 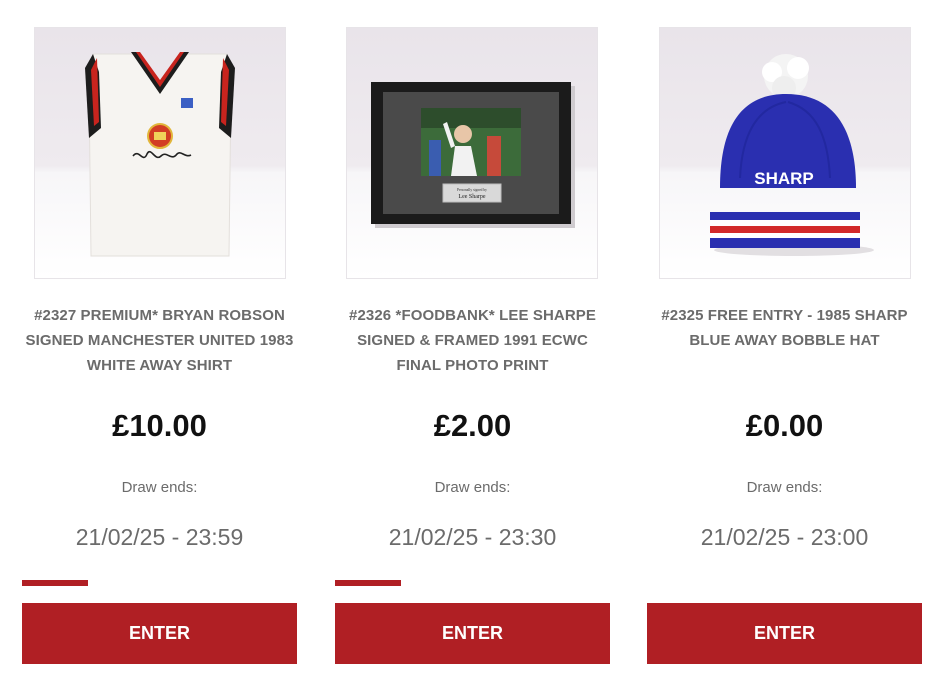 I want to click on title-line: BLUE AWAY BOBBLE HAT, so click(x=784, y=340).